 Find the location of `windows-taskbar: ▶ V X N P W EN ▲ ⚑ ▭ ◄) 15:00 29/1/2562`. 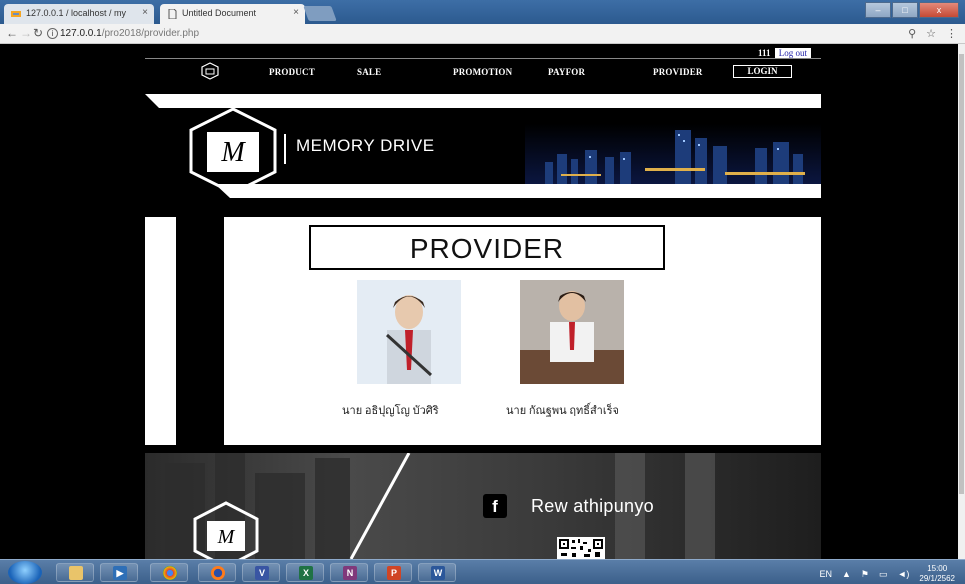

windows-taskbar: ▶ V X N P W EN ▲ ⚑ ▭ ◄) 15:00 29/1/2562 is located at coordinates (482, 571).